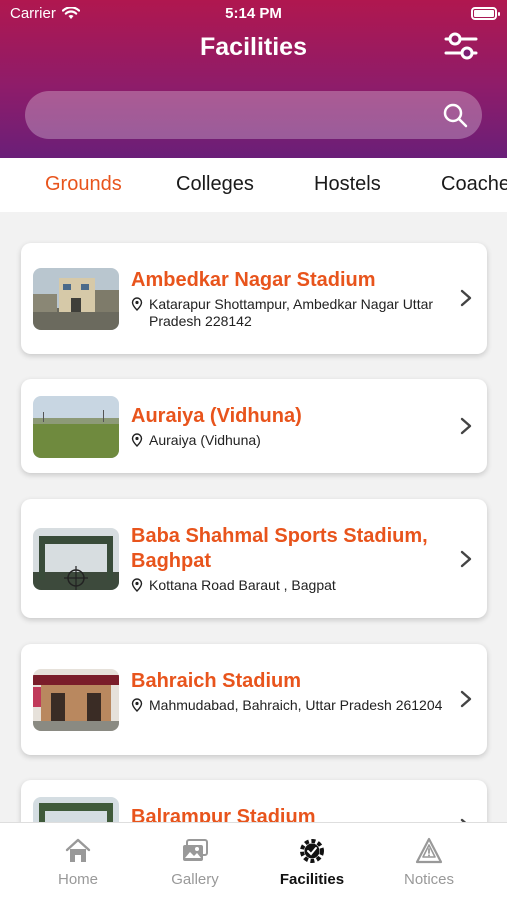 This screenshot has width=507, height=900. What do you see at coordinates (461, 46) in the screenshot?
I see `filter-icon` at bounding box center [461, 46].